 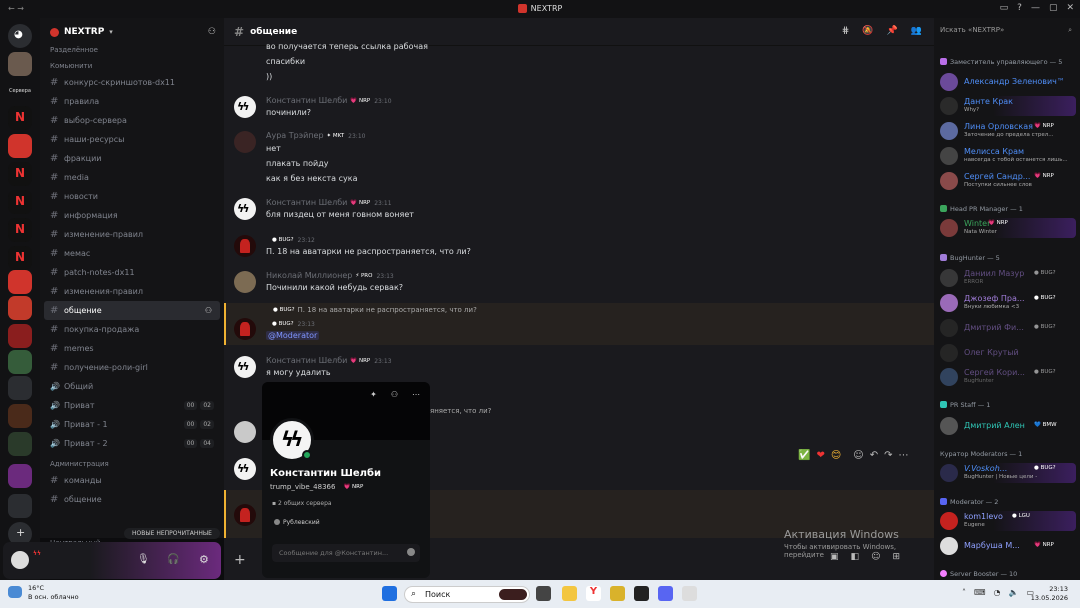 I want to click on reply-icon: ↶, so click(x=874, y=455).